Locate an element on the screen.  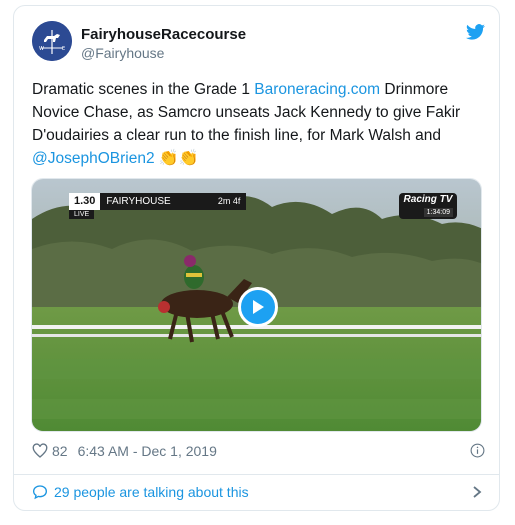
talking-count: 29 people are talking about this is located at coordinates (151, 492).